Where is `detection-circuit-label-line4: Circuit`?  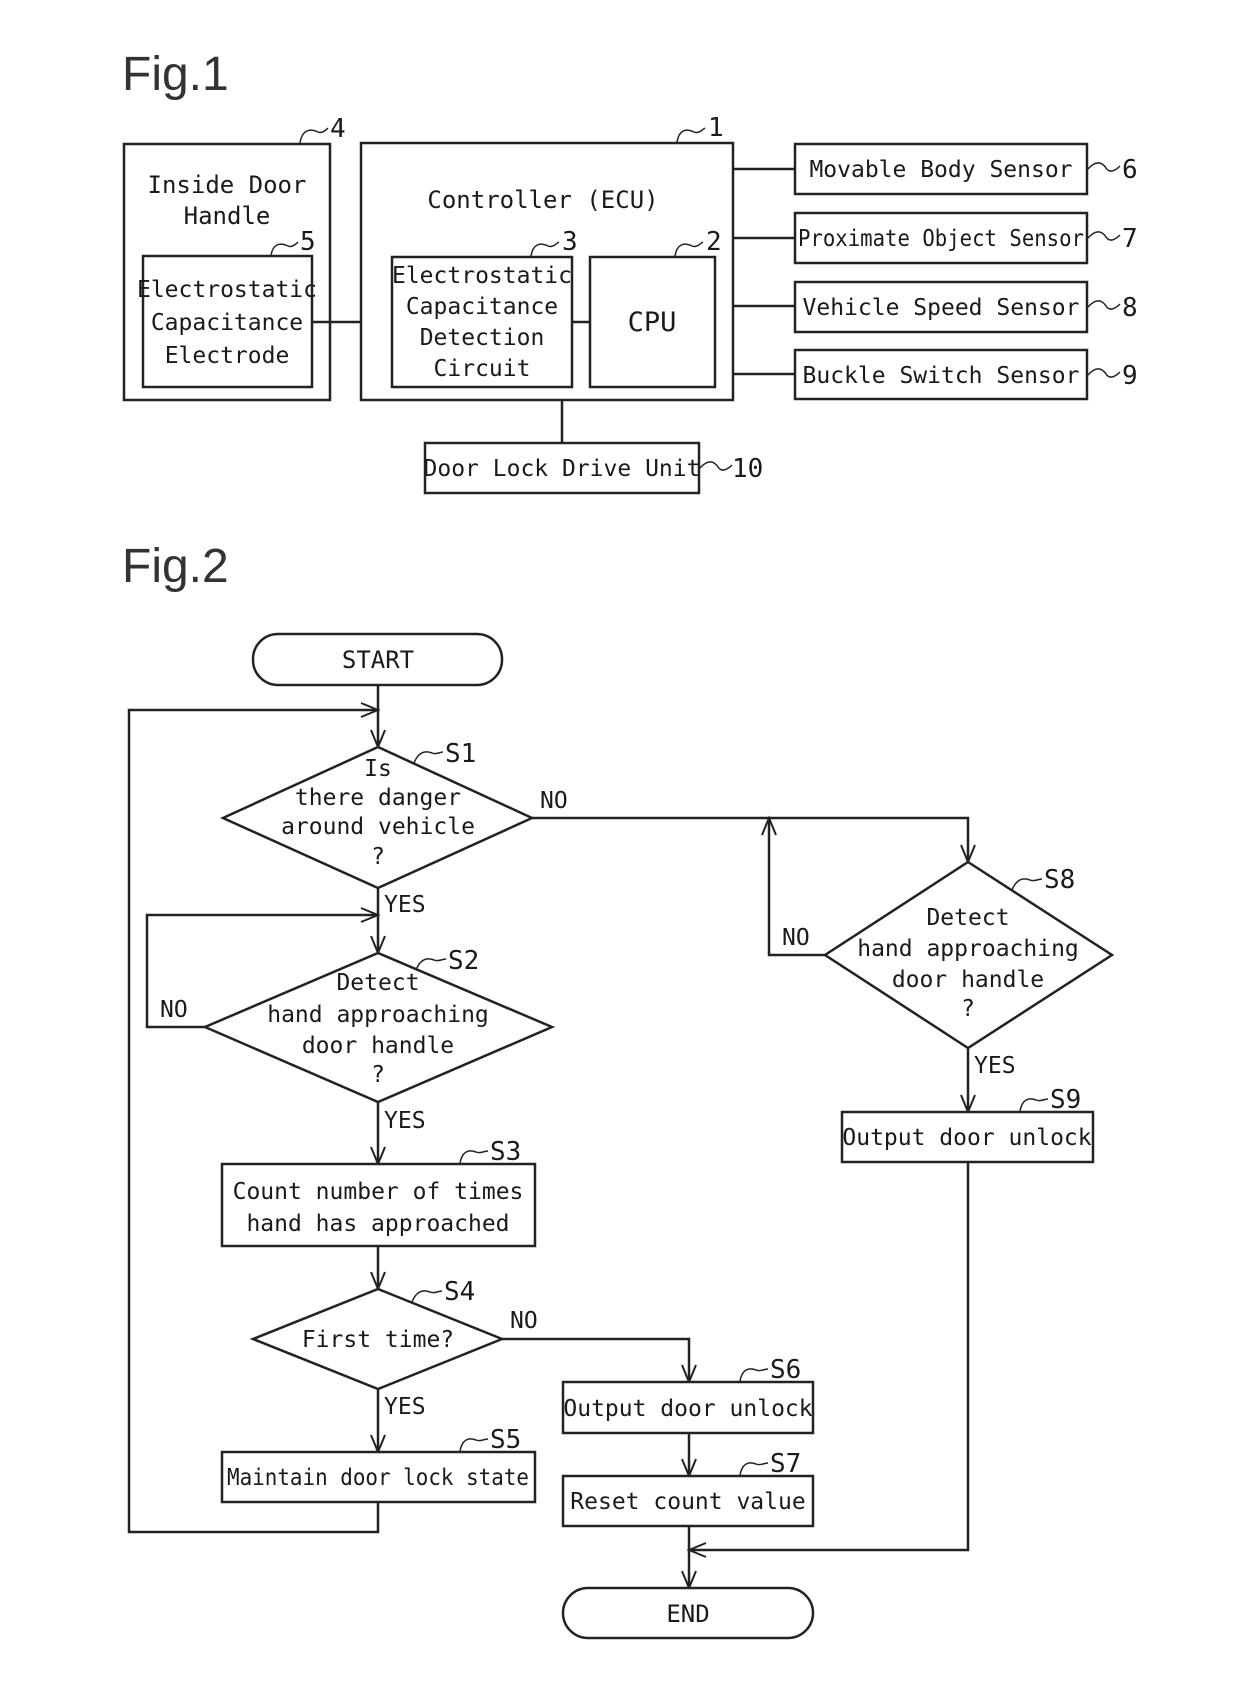 detection-circuit-label-line4: Circuit is located at coordinates (482, 369).